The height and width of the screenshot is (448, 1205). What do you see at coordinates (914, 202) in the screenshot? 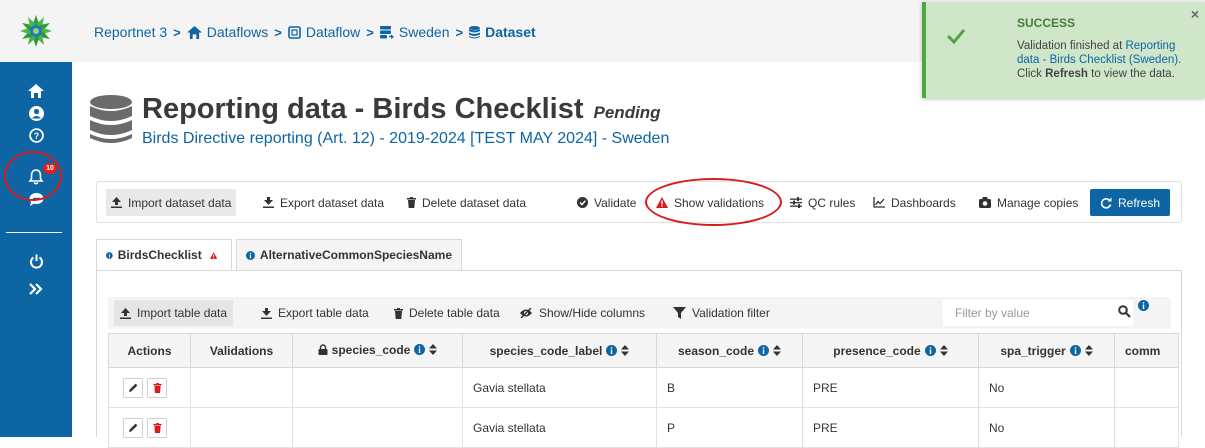
I see `dashboards-button: Dashboards` at bounding box center [914, 202].